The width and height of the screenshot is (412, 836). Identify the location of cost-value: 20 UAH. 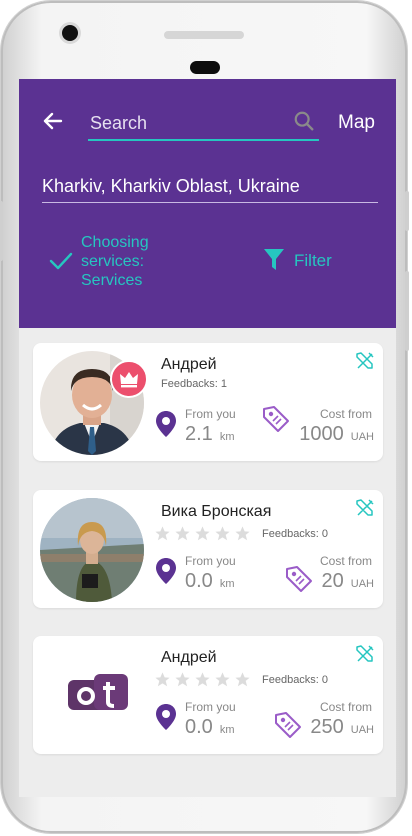
(348, 581).